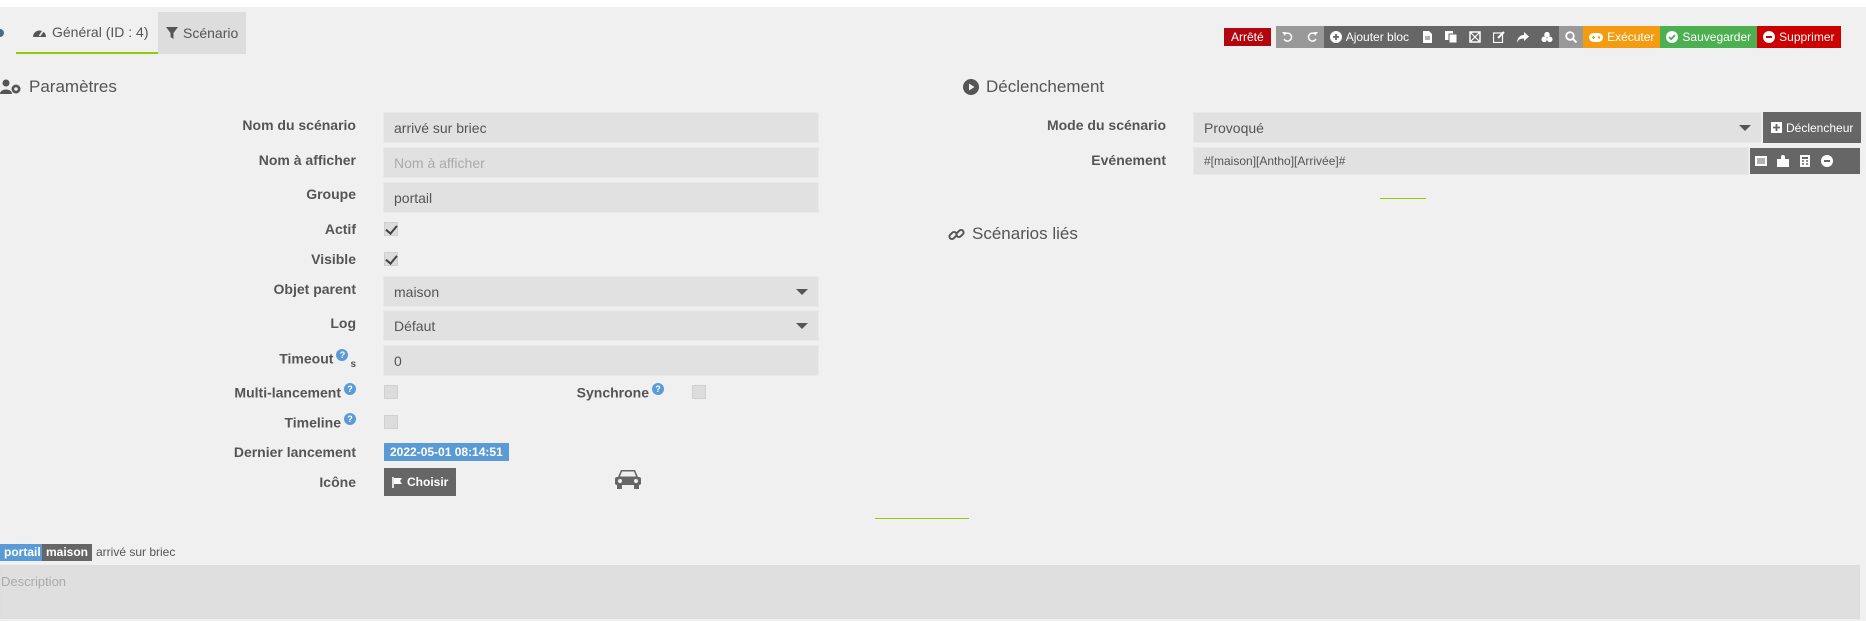 The image size is (1866, 621). Describe the element at coordinates (417, 291) in the screenshot. I see `parent-object-value: maison` at that location.